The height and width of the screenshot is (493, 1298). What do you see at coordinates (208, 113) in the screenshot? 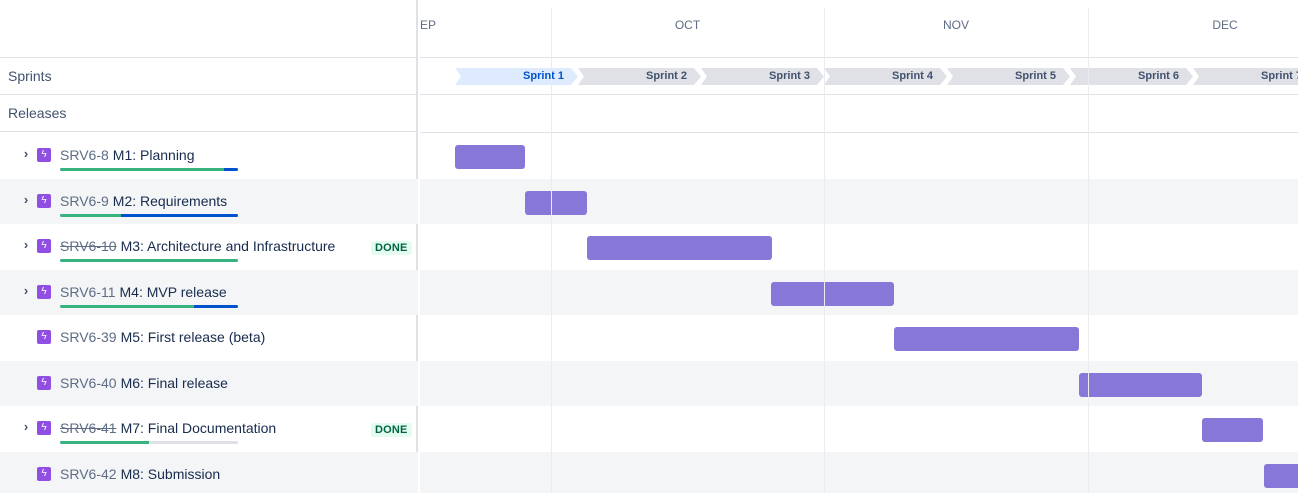
I see `releases-row-label: Releases` at bounding box center [208, 113].